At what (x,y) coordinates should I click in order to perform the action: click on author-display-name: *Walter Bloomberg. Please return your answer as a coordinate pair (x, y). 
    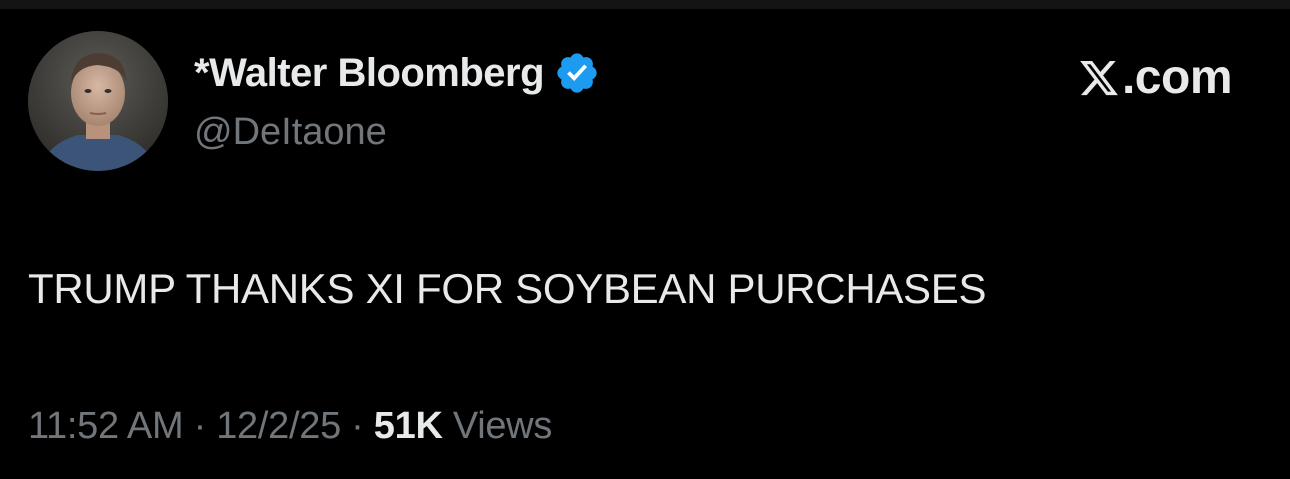
    Looking at the image, I should click on (369, 73).